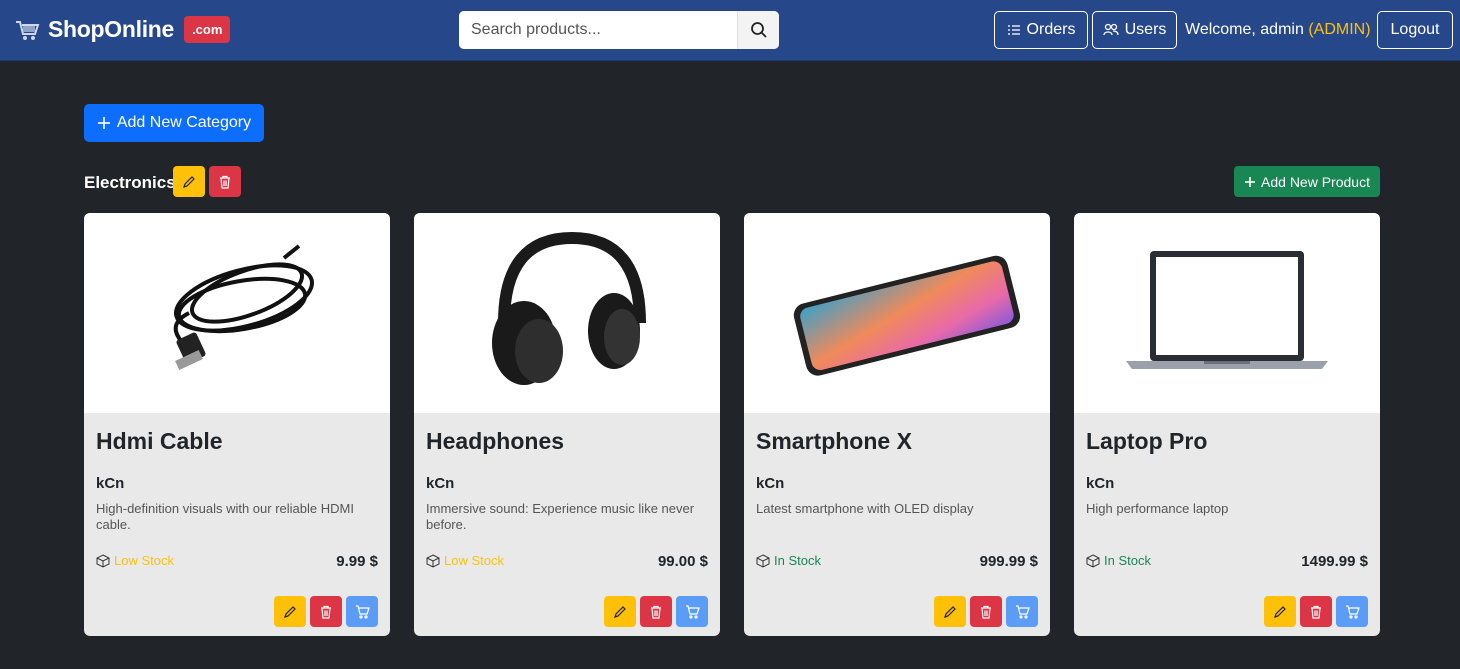 The height and width of the screenshot is (669, 1460). I want to click on brand: ShopOnline .com, so click(122, 29).